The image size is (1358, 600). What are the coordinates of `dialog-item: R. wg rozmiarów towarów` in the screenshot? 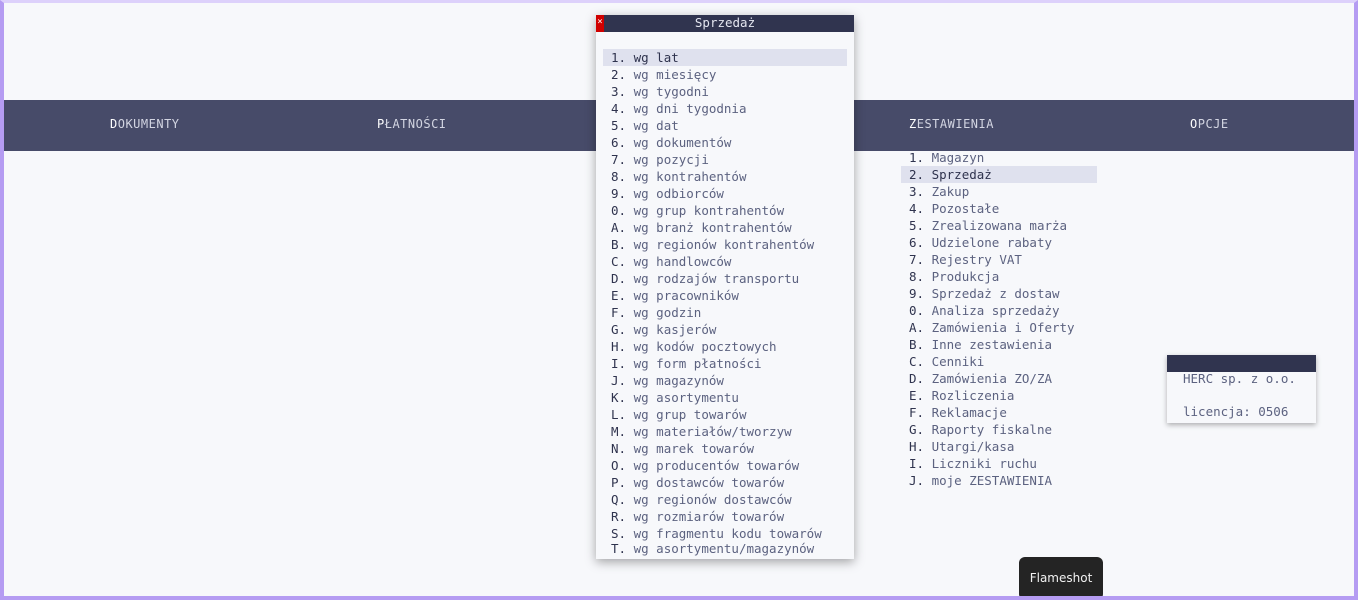 It's located at (697, 516).